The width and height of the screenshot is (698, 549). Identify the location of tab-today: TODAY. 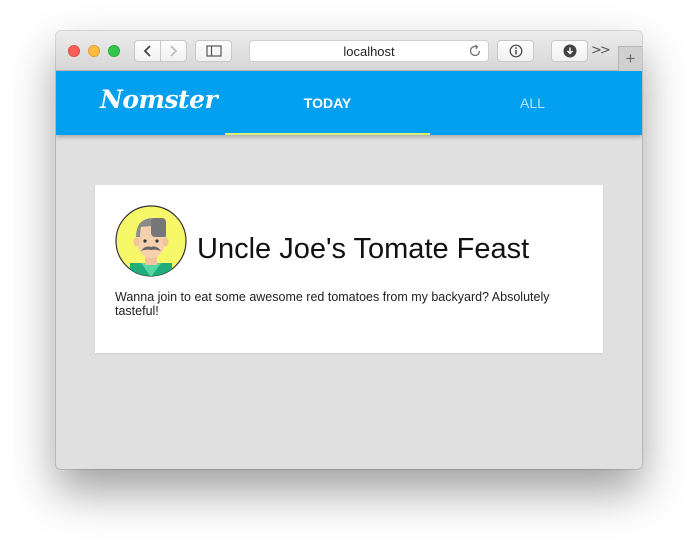
(327, 103).